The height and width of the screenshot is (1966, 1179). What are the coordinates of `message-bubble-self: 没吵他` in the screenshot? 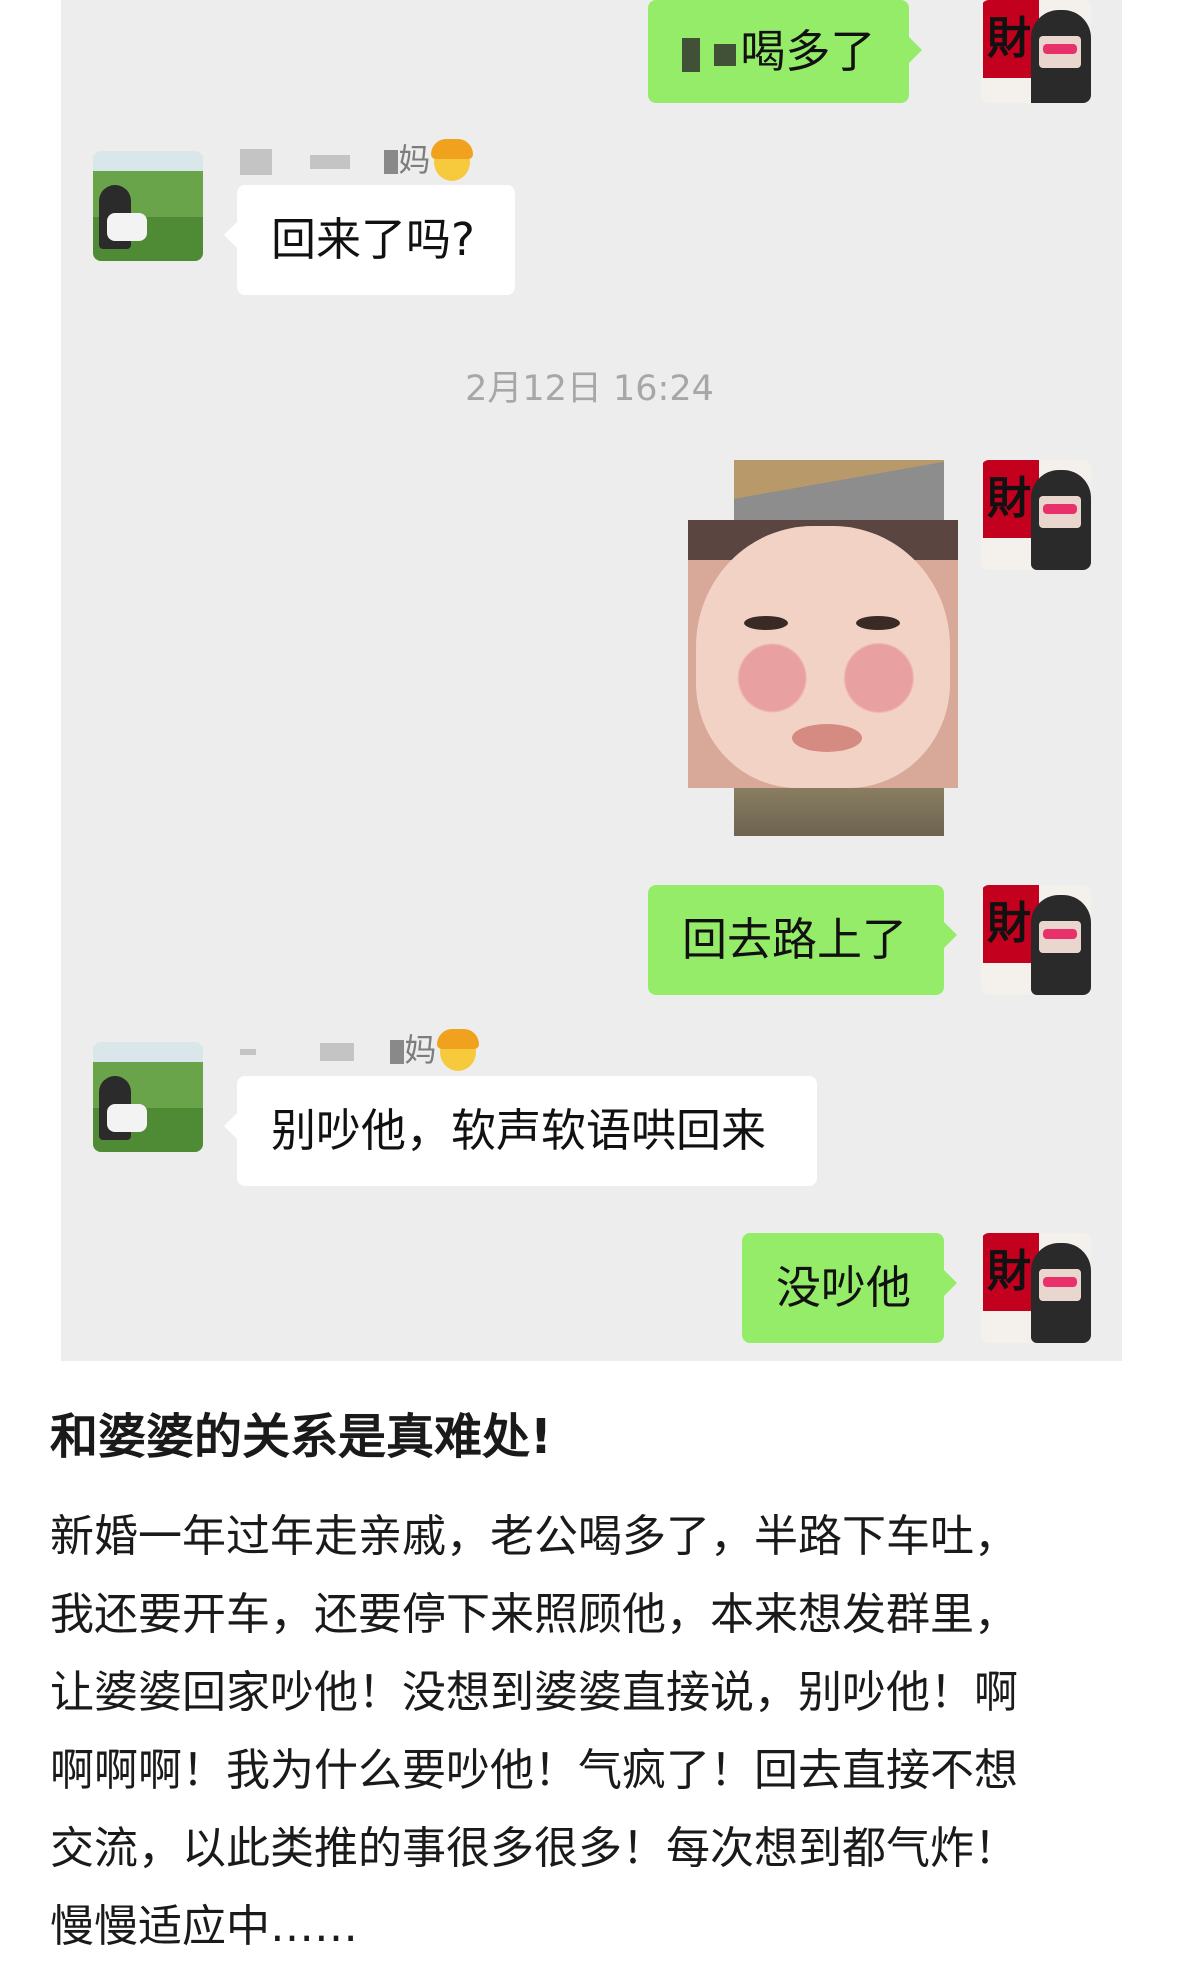 It's located at (849, 1288).